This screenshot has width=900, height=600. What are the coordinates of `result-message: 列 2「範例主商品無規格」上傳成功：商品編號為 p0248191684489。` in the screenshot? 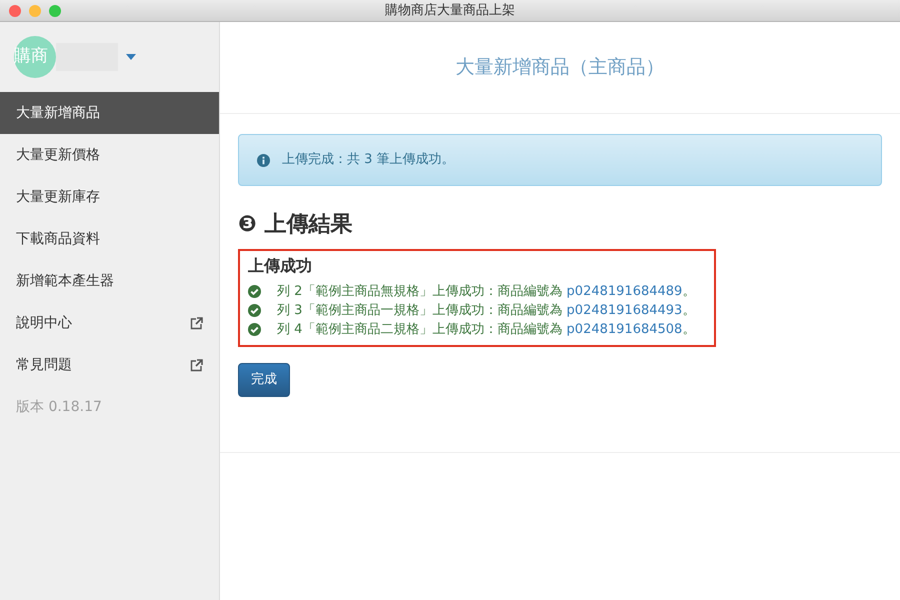 It's located at (486, 292).